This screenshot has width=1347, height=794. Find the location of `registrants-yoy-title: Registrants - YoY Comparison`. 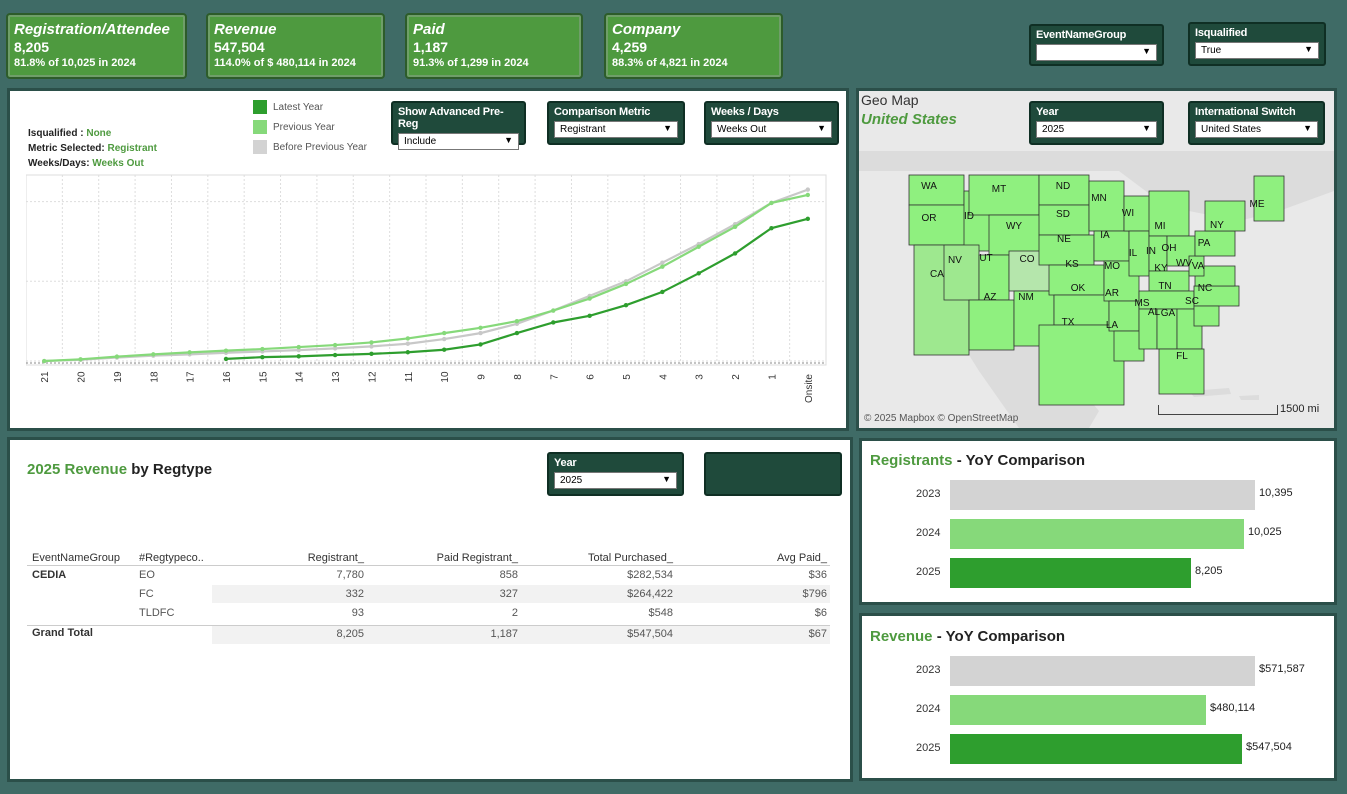

registrants-yoy-title: Registrants - YoY Comparison is located at coordinates (977, 460).